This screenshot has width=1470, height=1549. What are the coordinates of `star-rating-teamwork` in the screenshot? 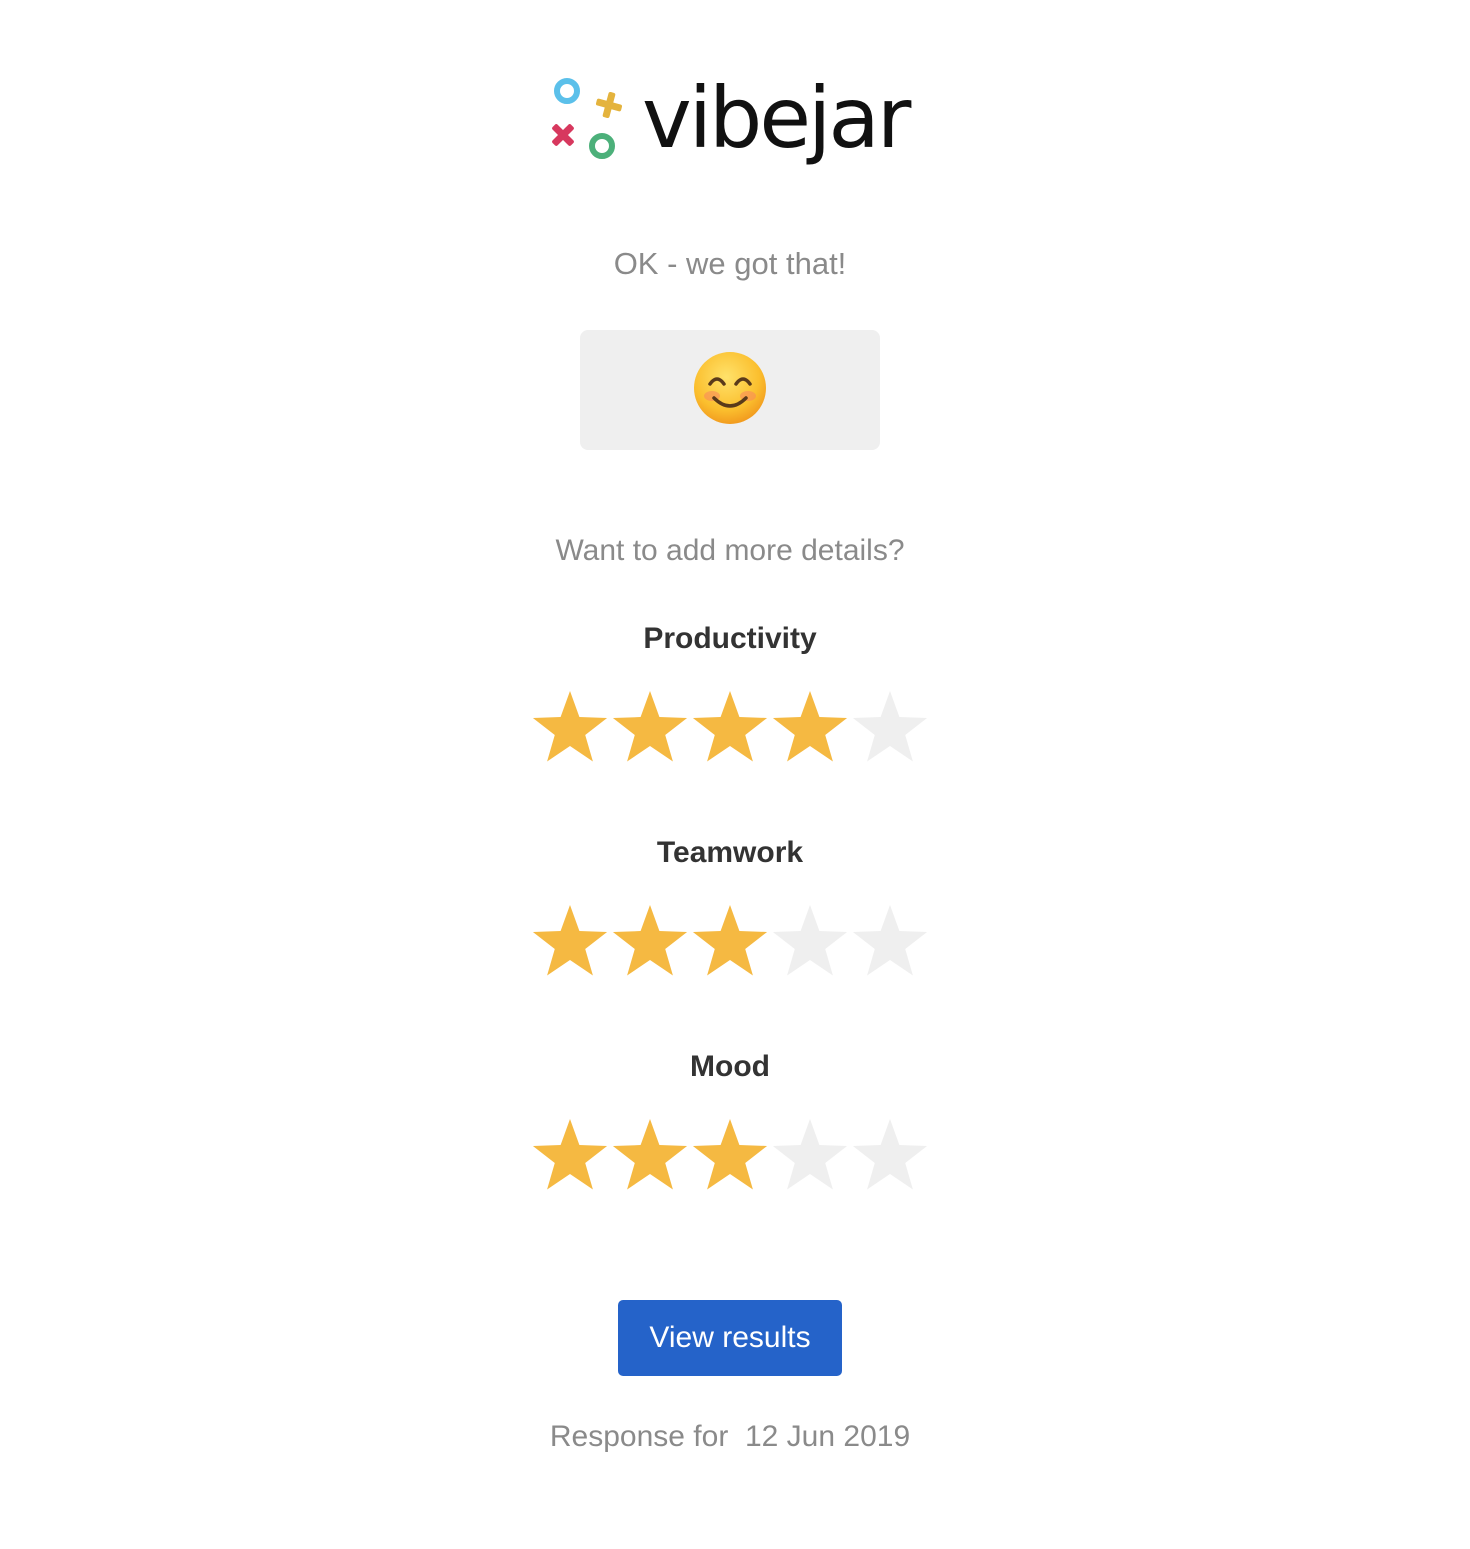 It's located at (730, 942).